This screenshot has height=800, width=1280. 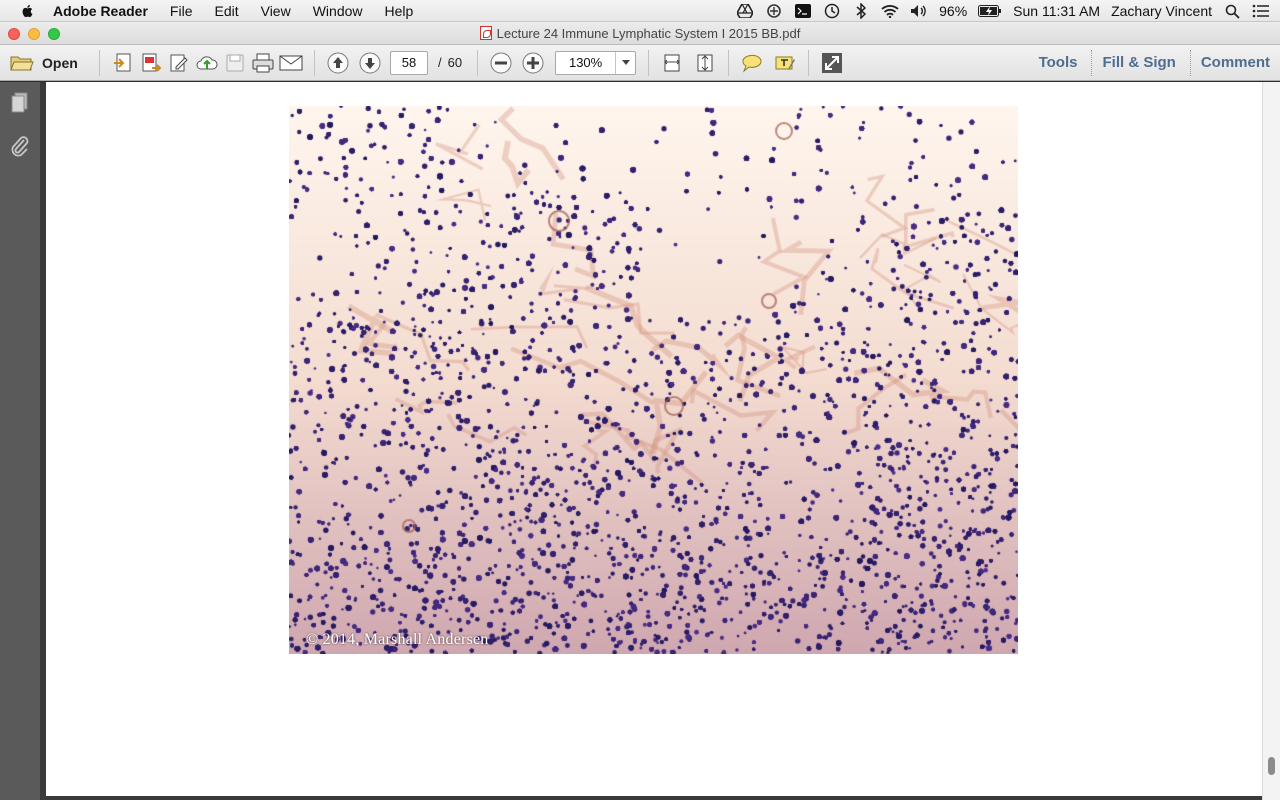 I want to click on google-drive-icon, so click(x=745, y=11).